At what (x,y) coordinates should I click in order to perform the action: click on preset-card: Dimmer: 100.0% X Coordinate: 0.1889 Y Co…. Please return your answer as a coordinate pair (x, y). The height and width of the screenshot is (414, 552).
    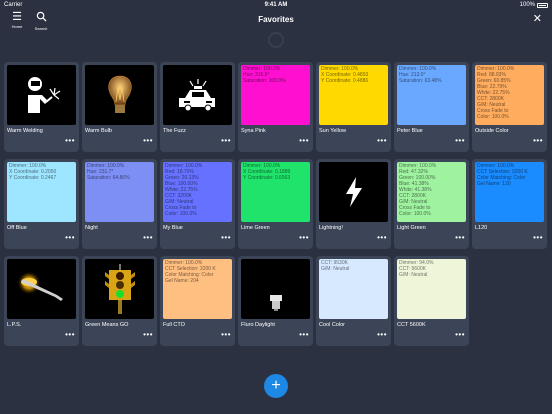
    Looking at the image, I should click on (275, 204).